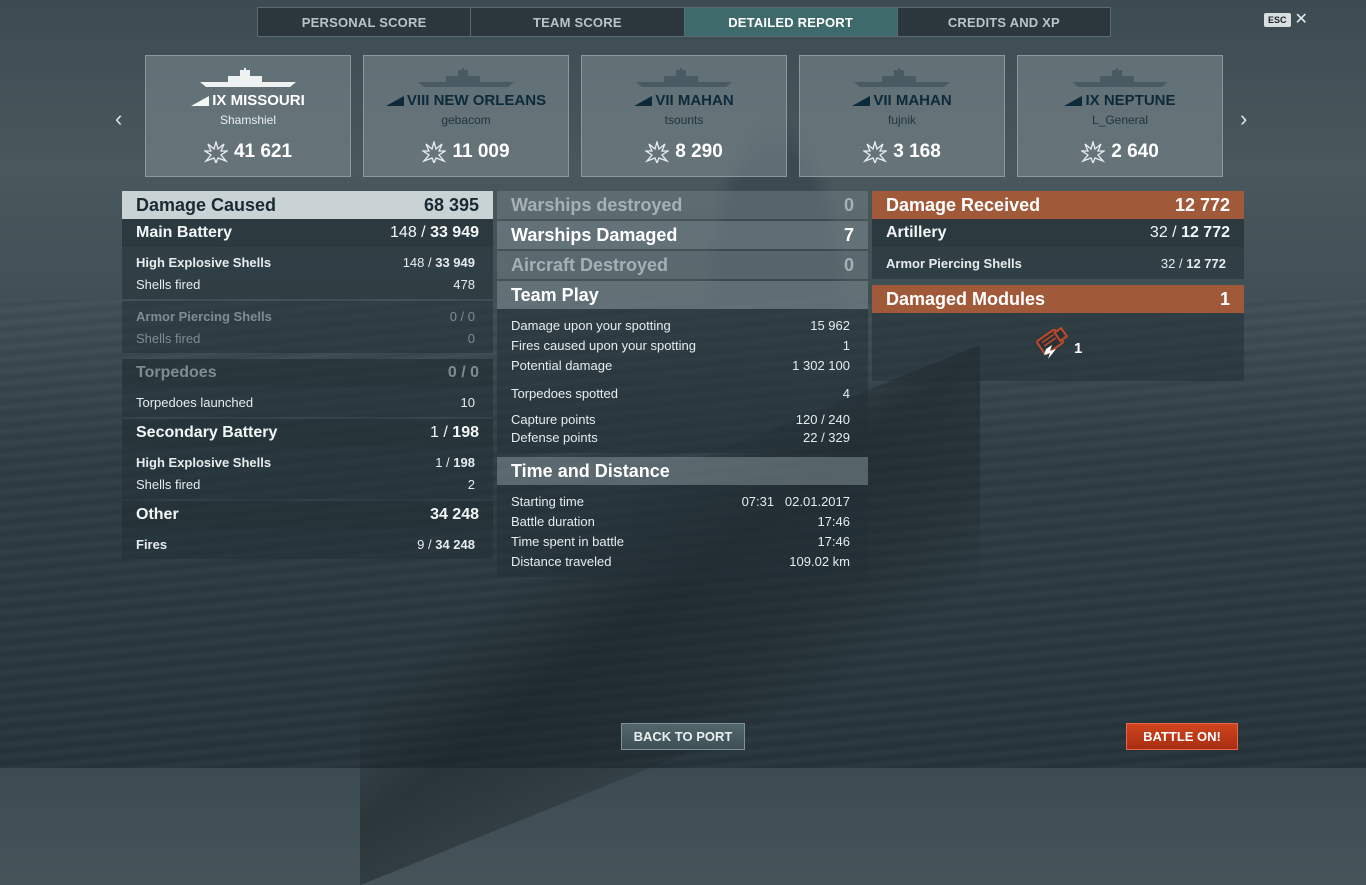  I want to click on damage-caused-value: 68 395, so click(451, 204).